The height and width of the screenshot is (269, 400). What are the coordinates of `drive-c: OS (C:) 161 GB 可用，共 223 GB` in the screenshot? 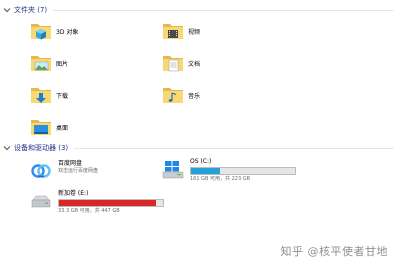 It's located at (229, 170).